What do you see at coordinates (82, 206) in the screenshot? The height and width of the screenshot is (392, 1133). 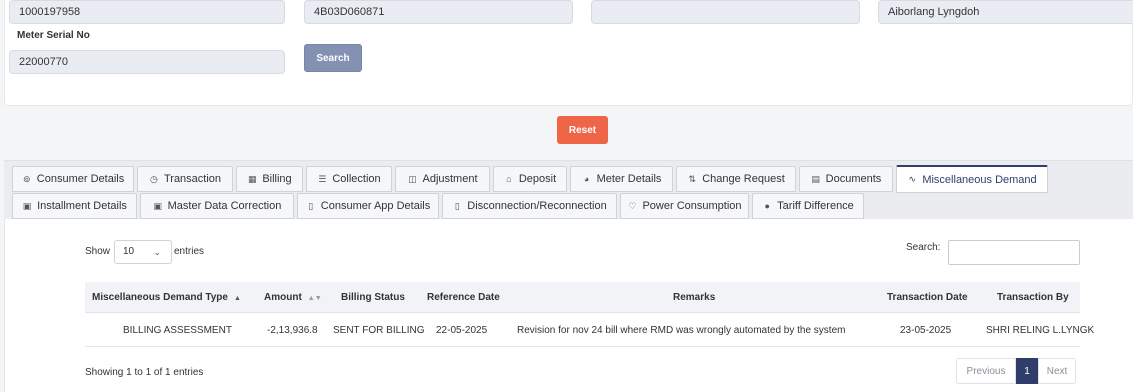 I see `tab-label: Installment Details` at bounding box center [82, 206].